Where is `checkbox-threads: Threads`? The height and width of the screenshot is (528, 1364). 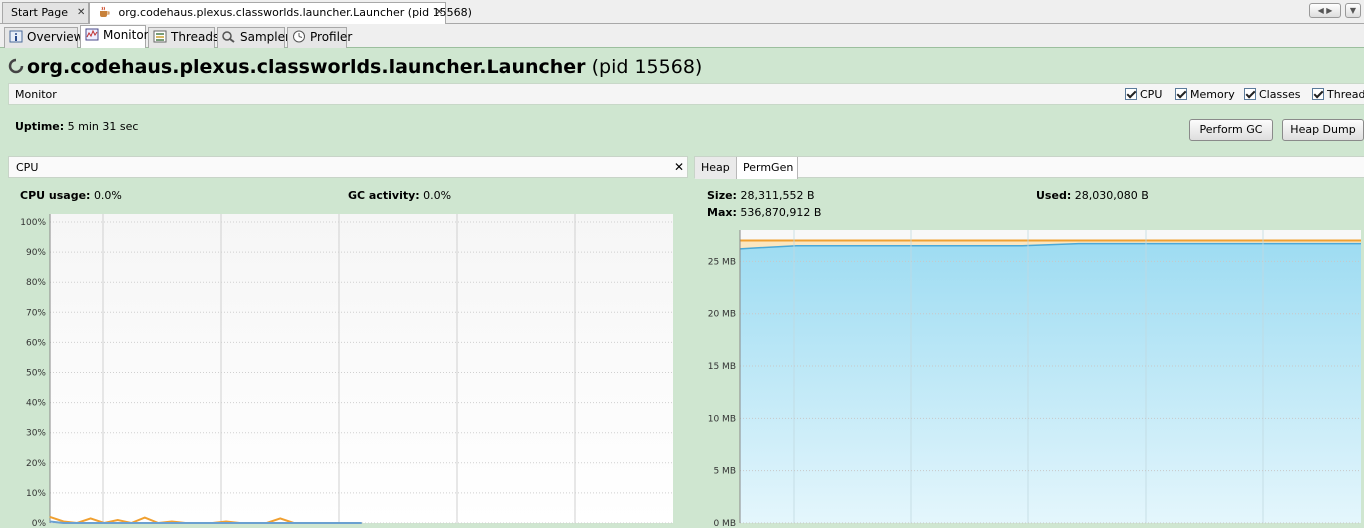 checkbox-threads: Threads is located at coordinates (1338, 94).